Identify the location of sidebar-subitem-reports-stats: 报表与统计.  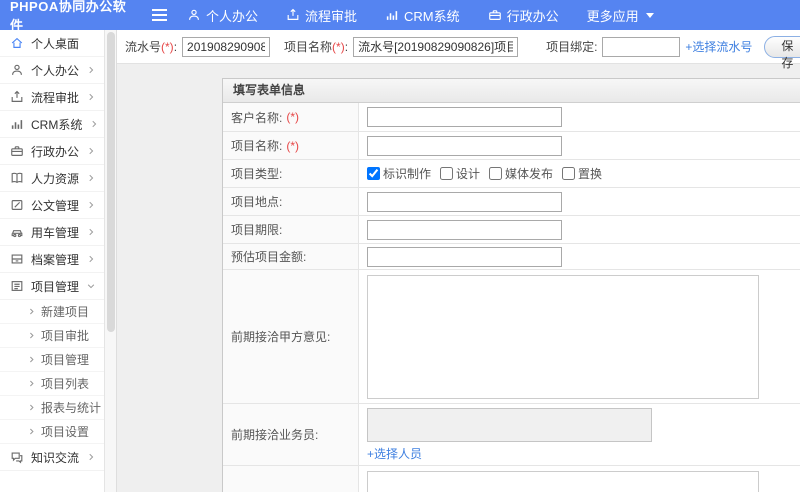
(52, 408).